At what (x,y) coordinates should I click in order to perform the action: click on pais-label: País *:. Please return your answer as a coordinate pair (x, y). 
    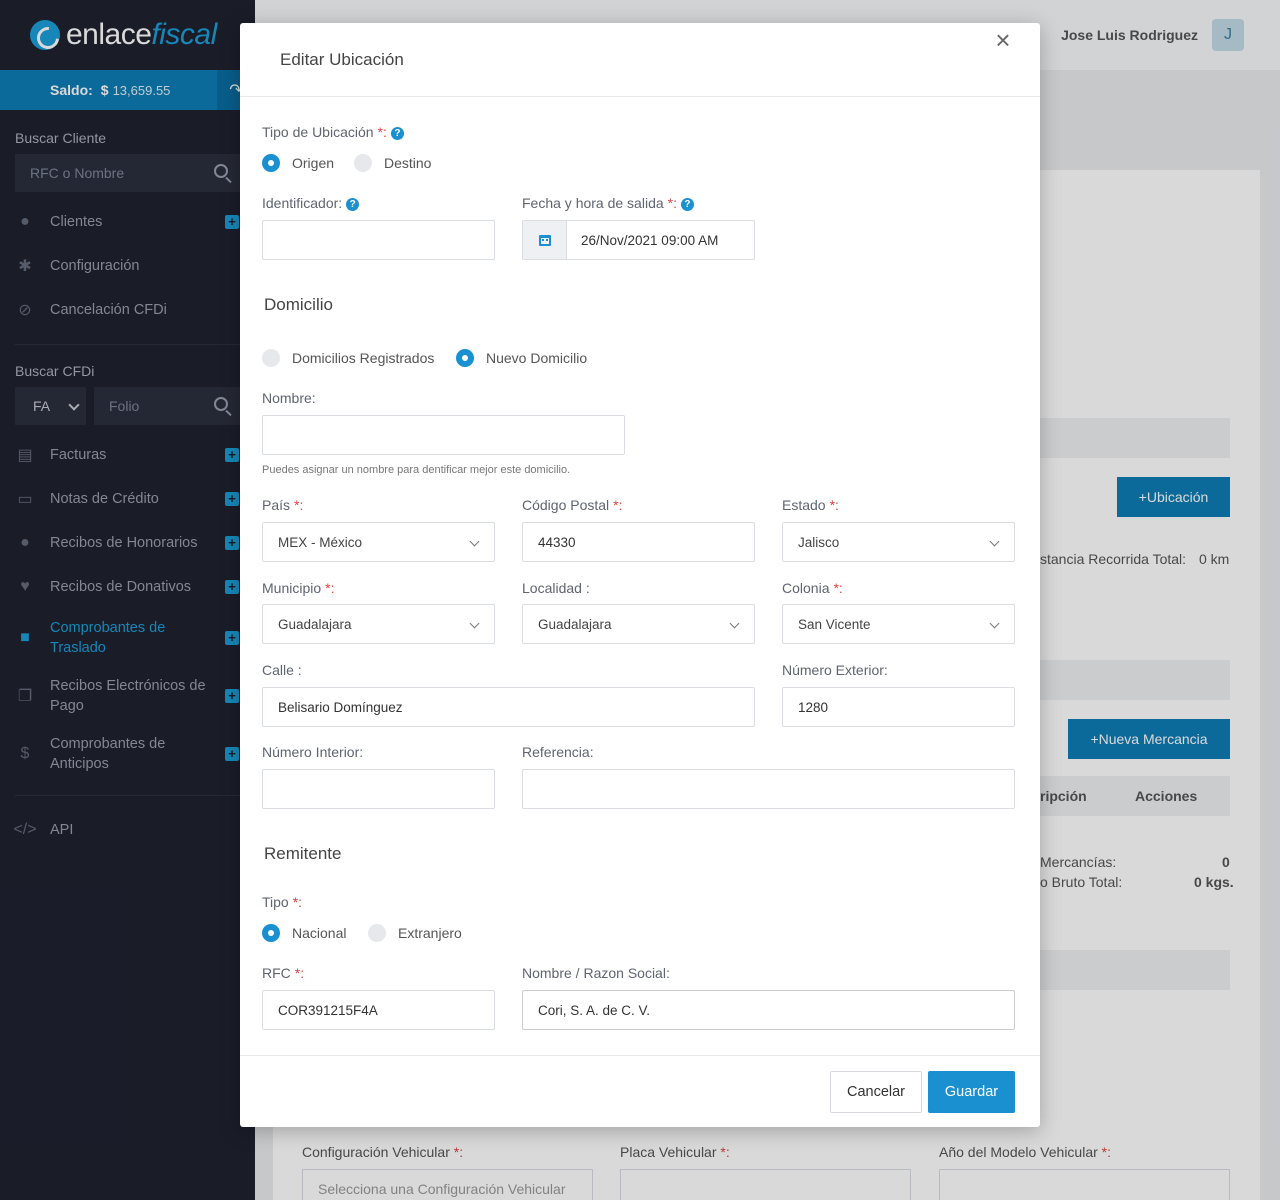
    Looking at the image, I should click on (283, 505).